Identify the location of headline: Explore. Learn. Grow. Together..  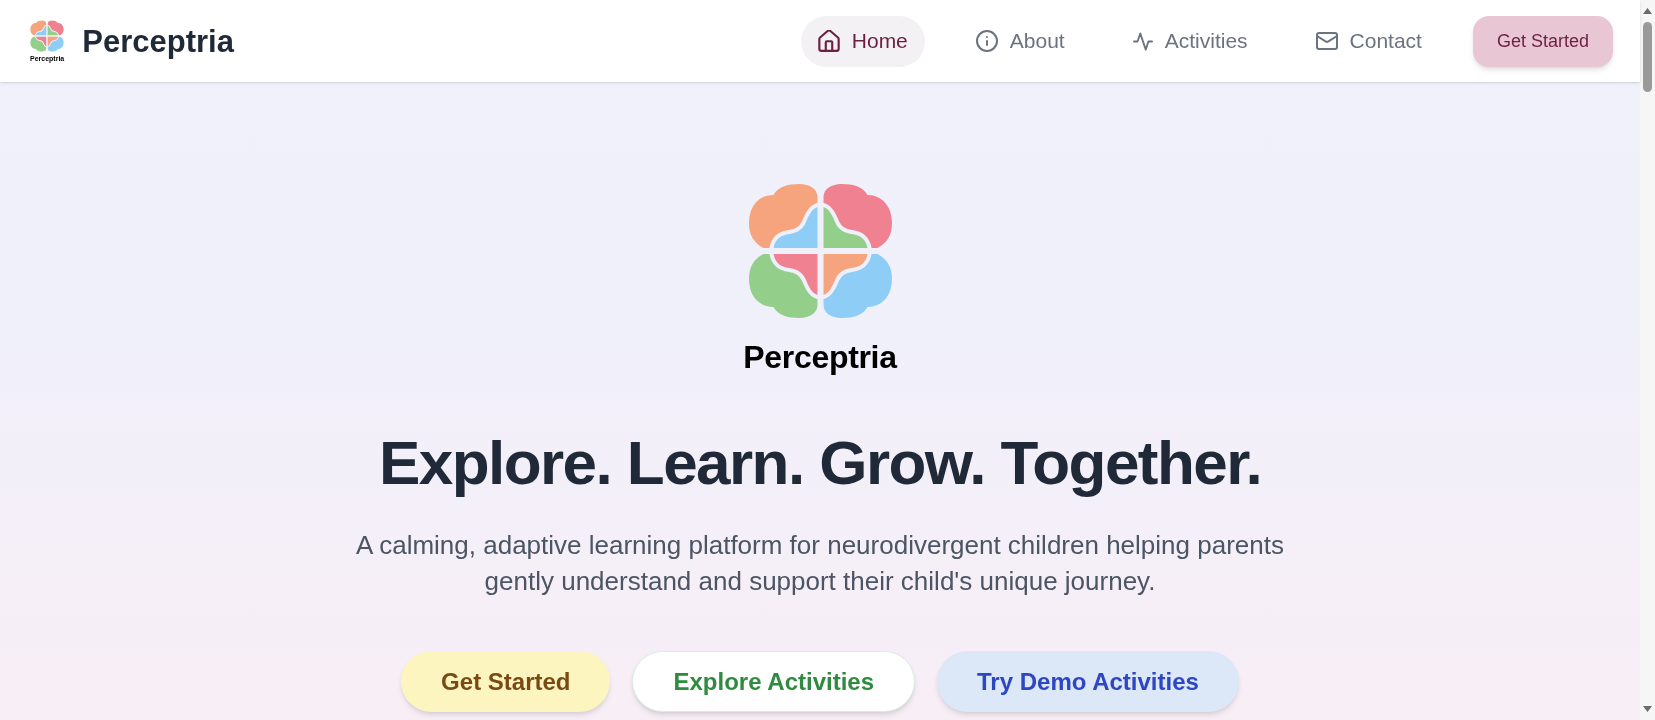
(820, 463).